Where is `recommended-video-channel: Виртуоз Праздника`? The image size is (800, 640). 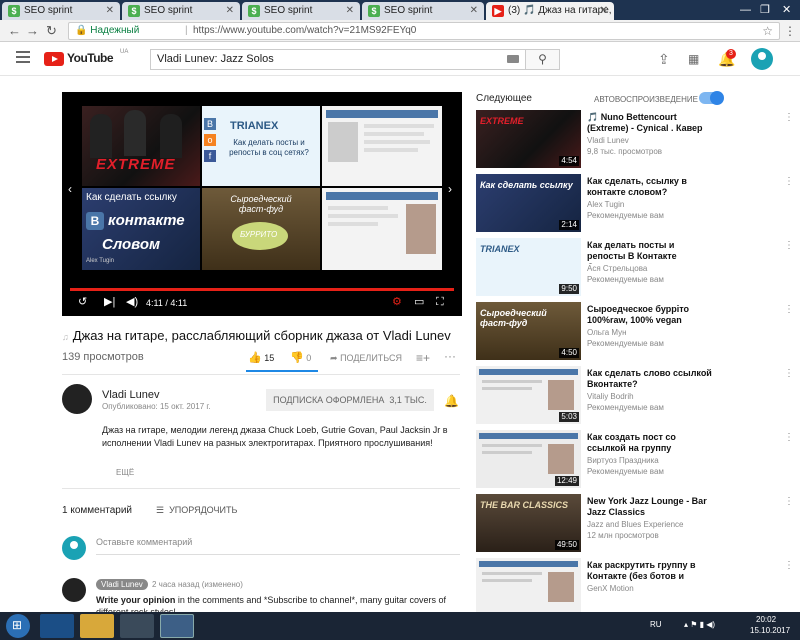 recommended-video-channel: Виртуоз Праздника is located at coordinates (623, 460).